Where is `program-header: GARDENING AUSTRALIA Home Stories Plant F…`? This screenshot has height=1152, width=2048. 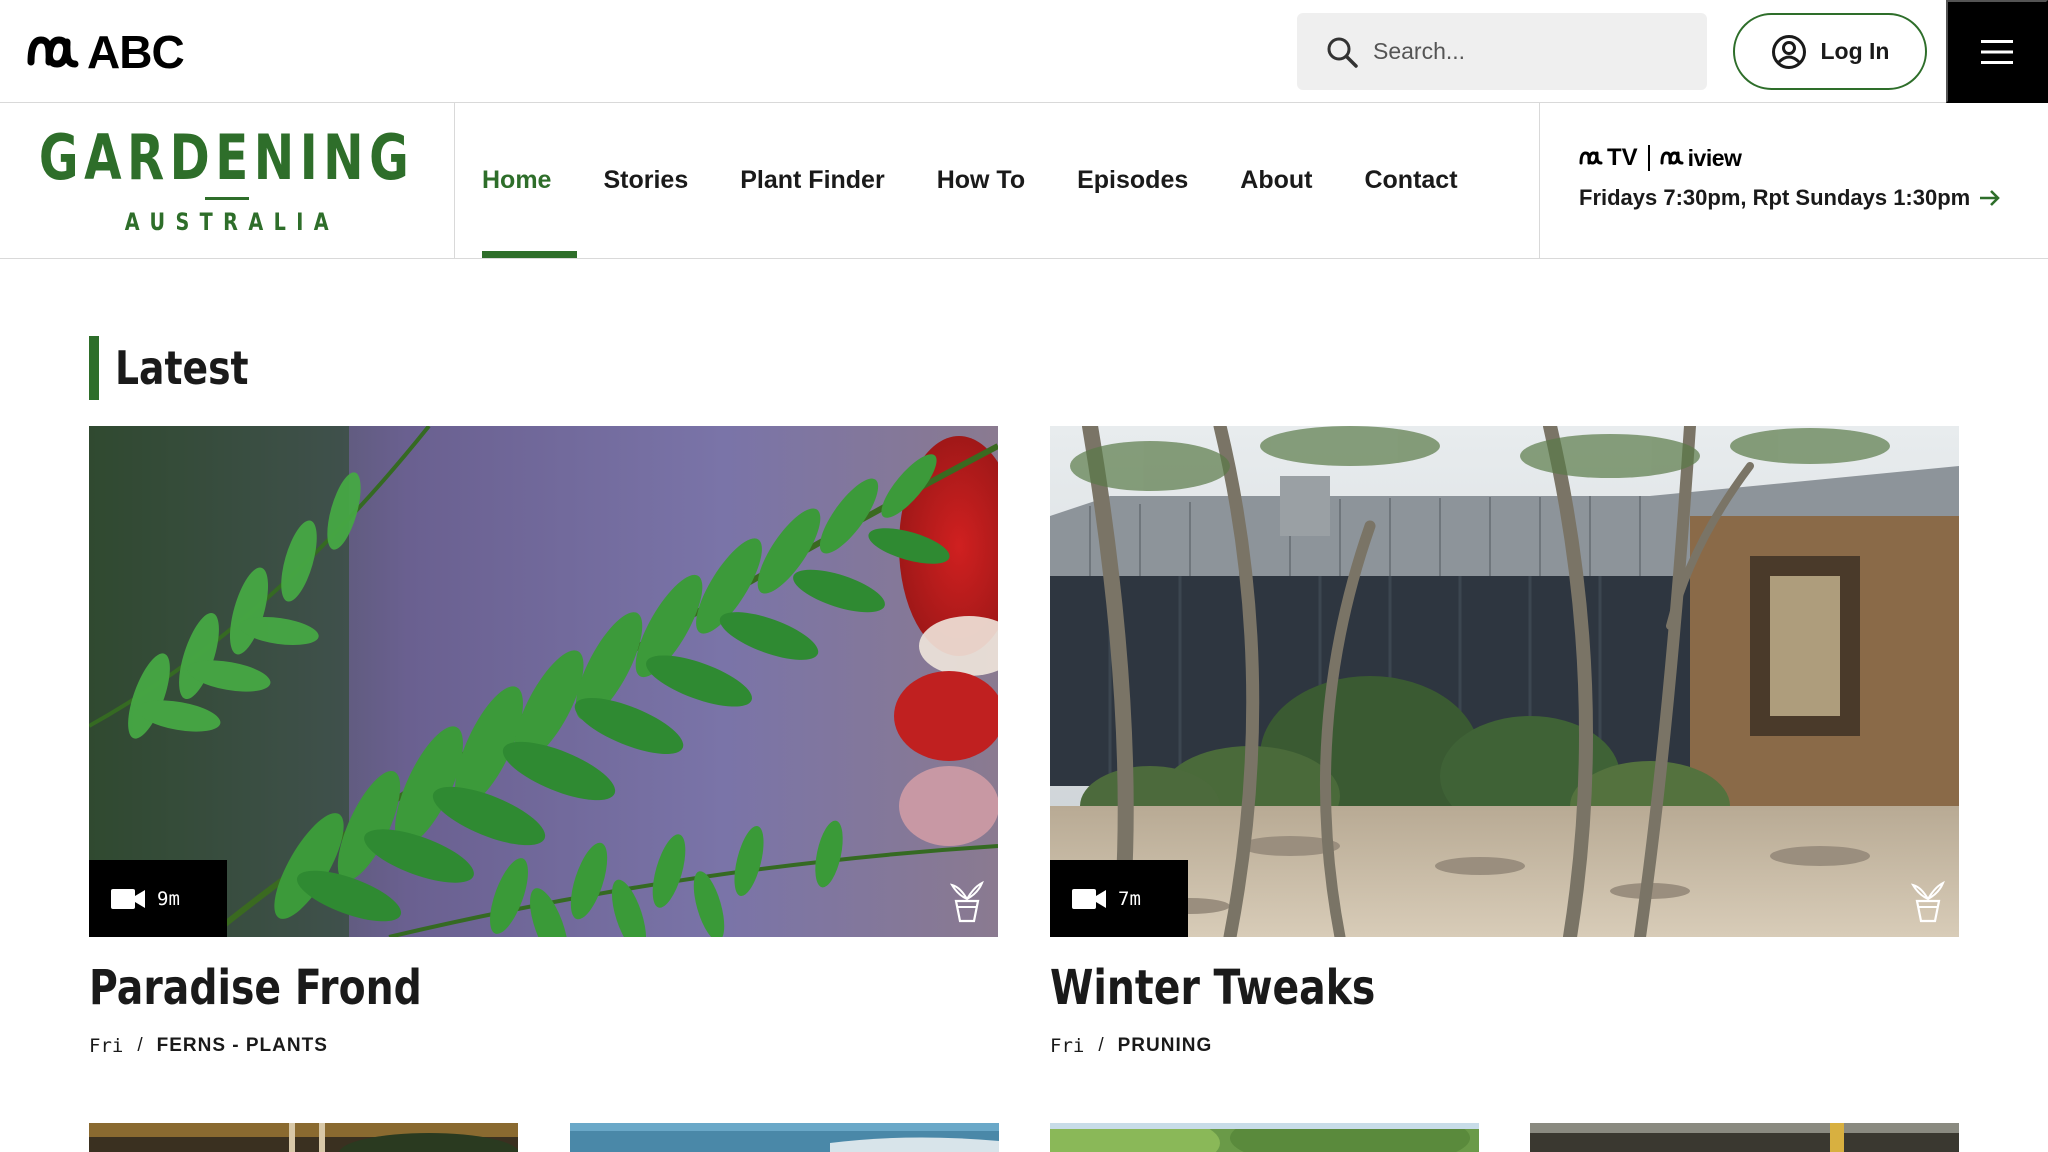
program-header: GARDENING AUSTRALIA Home Stories Plant F… is located at coordinates (1024, 181).